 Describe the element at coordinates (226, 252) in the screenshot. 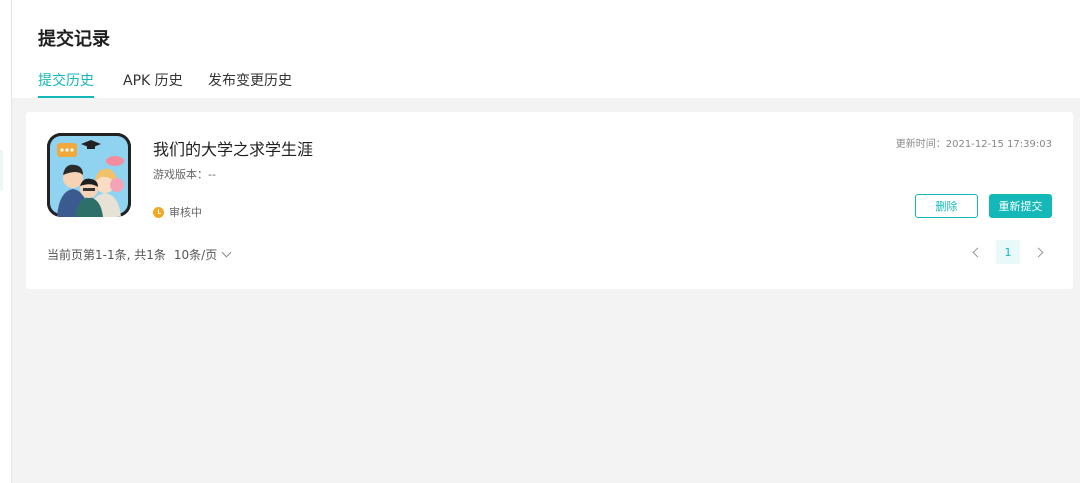

I see `chevron-down-icon` at that location.